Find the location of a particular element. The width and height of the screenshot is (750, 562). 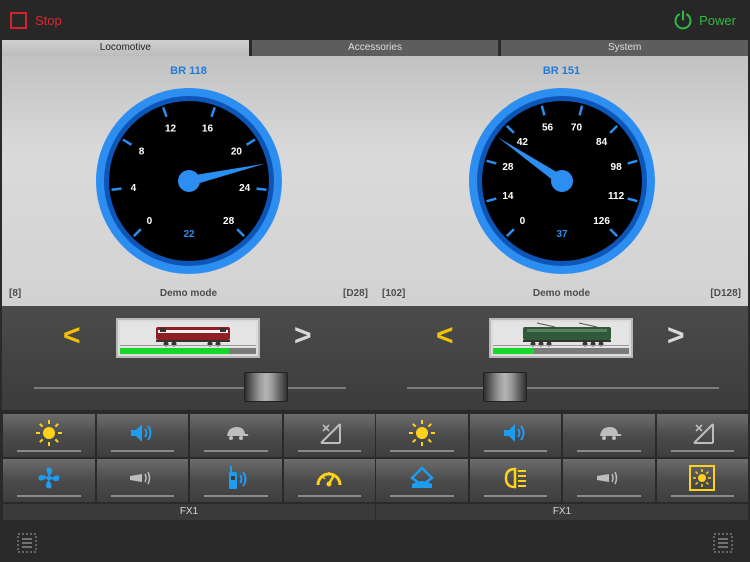

decoder-speed-steps: [D28] is located at coordinates (355, 293).